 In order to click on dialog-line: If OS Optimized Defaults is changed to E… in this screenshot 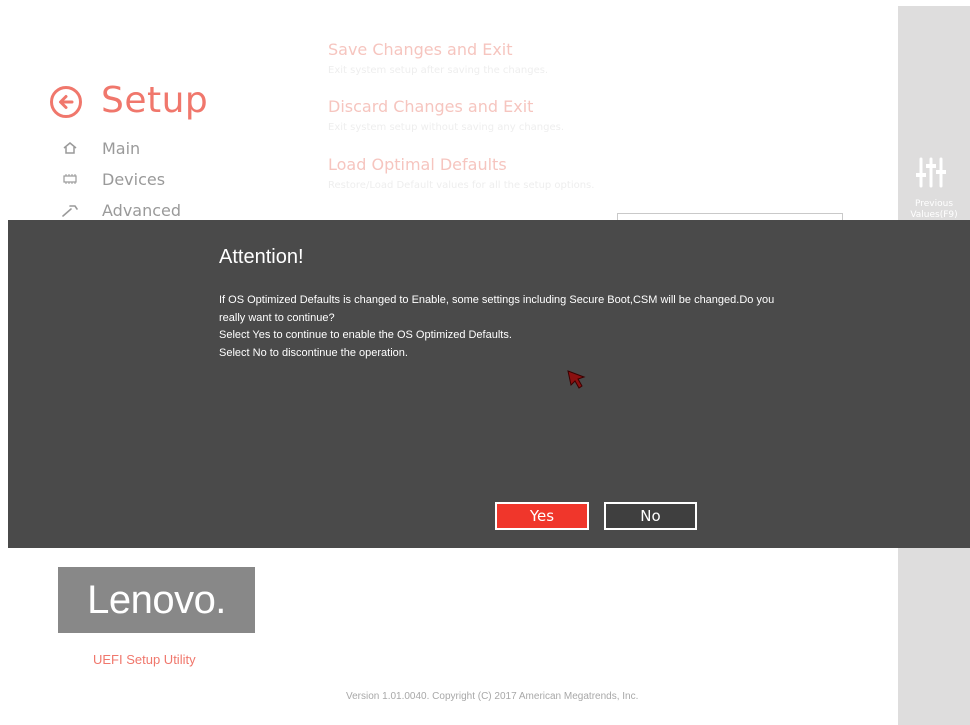, I will do `click(497, 309)`.